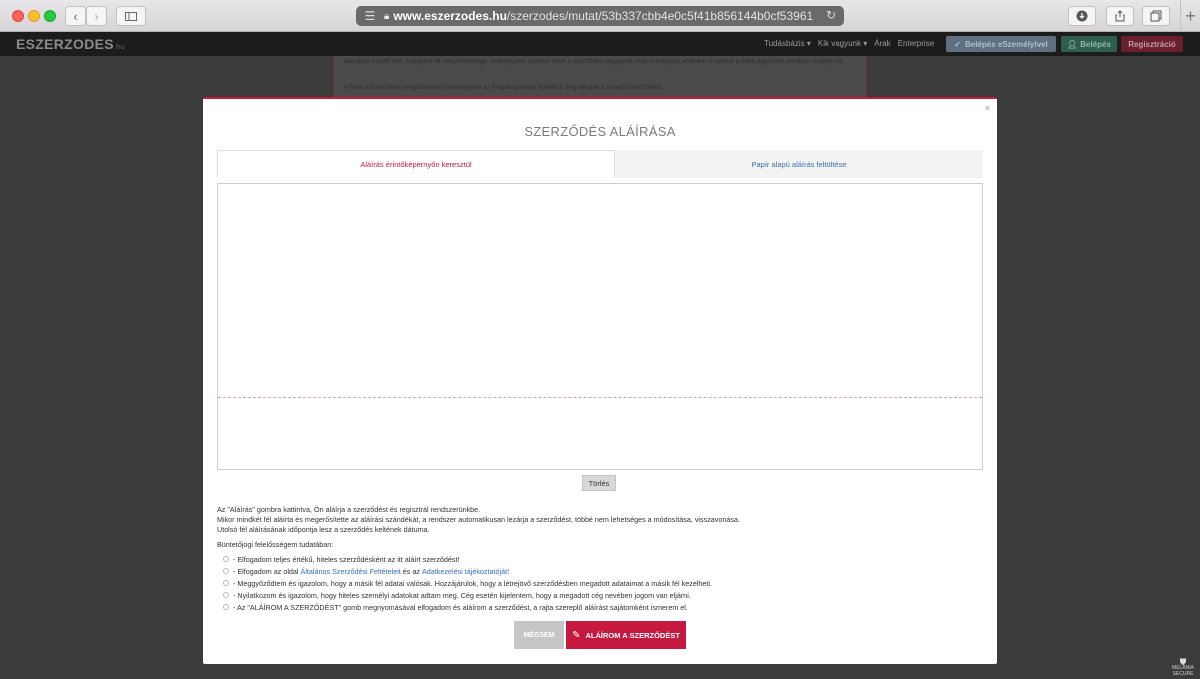 The width and height of the screenshot is (1200, 679). What do you see at coordinates (370, 16) in the screenshot?
I see `reader-menu-icon: ☰` at bounding box center [370, 16].